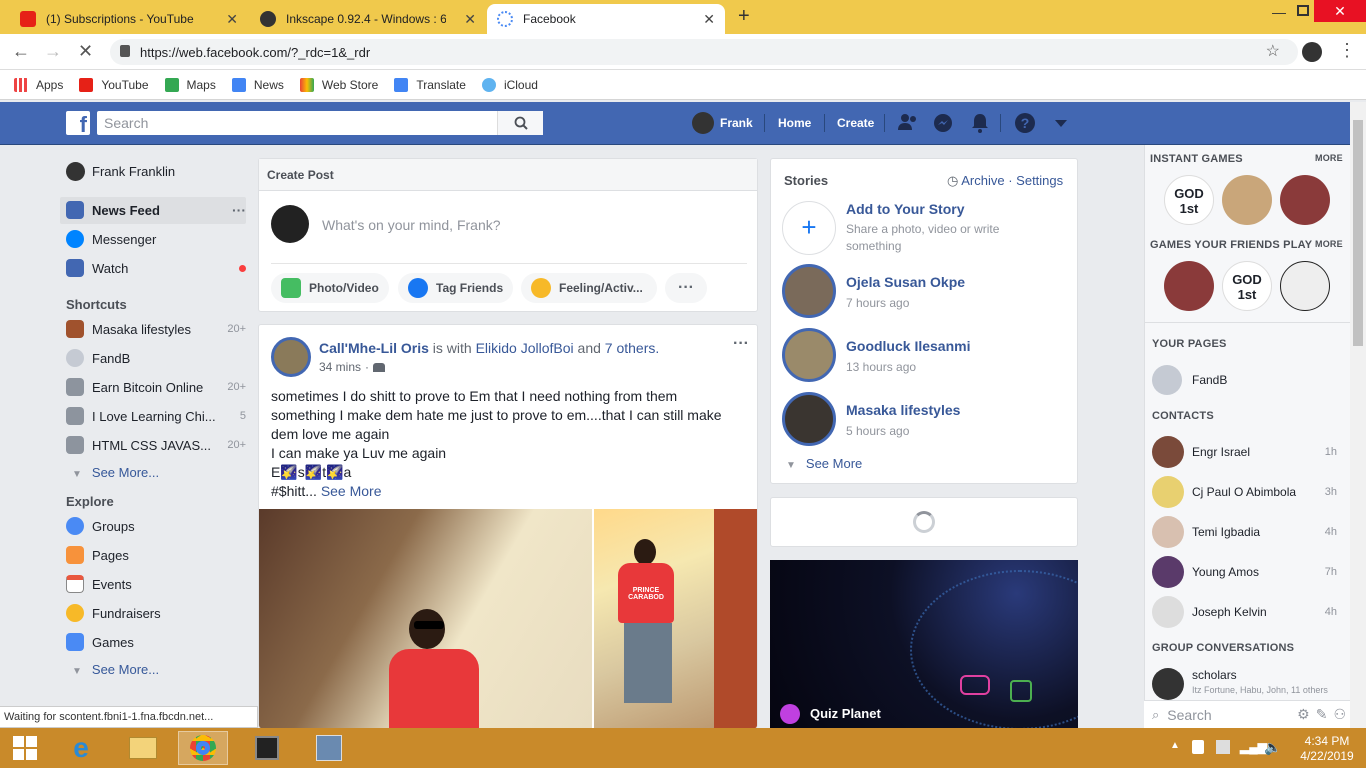  Describe the element at coordinates (1039, 180) in the screenshot. I see `settings-link: Settings` at that location.